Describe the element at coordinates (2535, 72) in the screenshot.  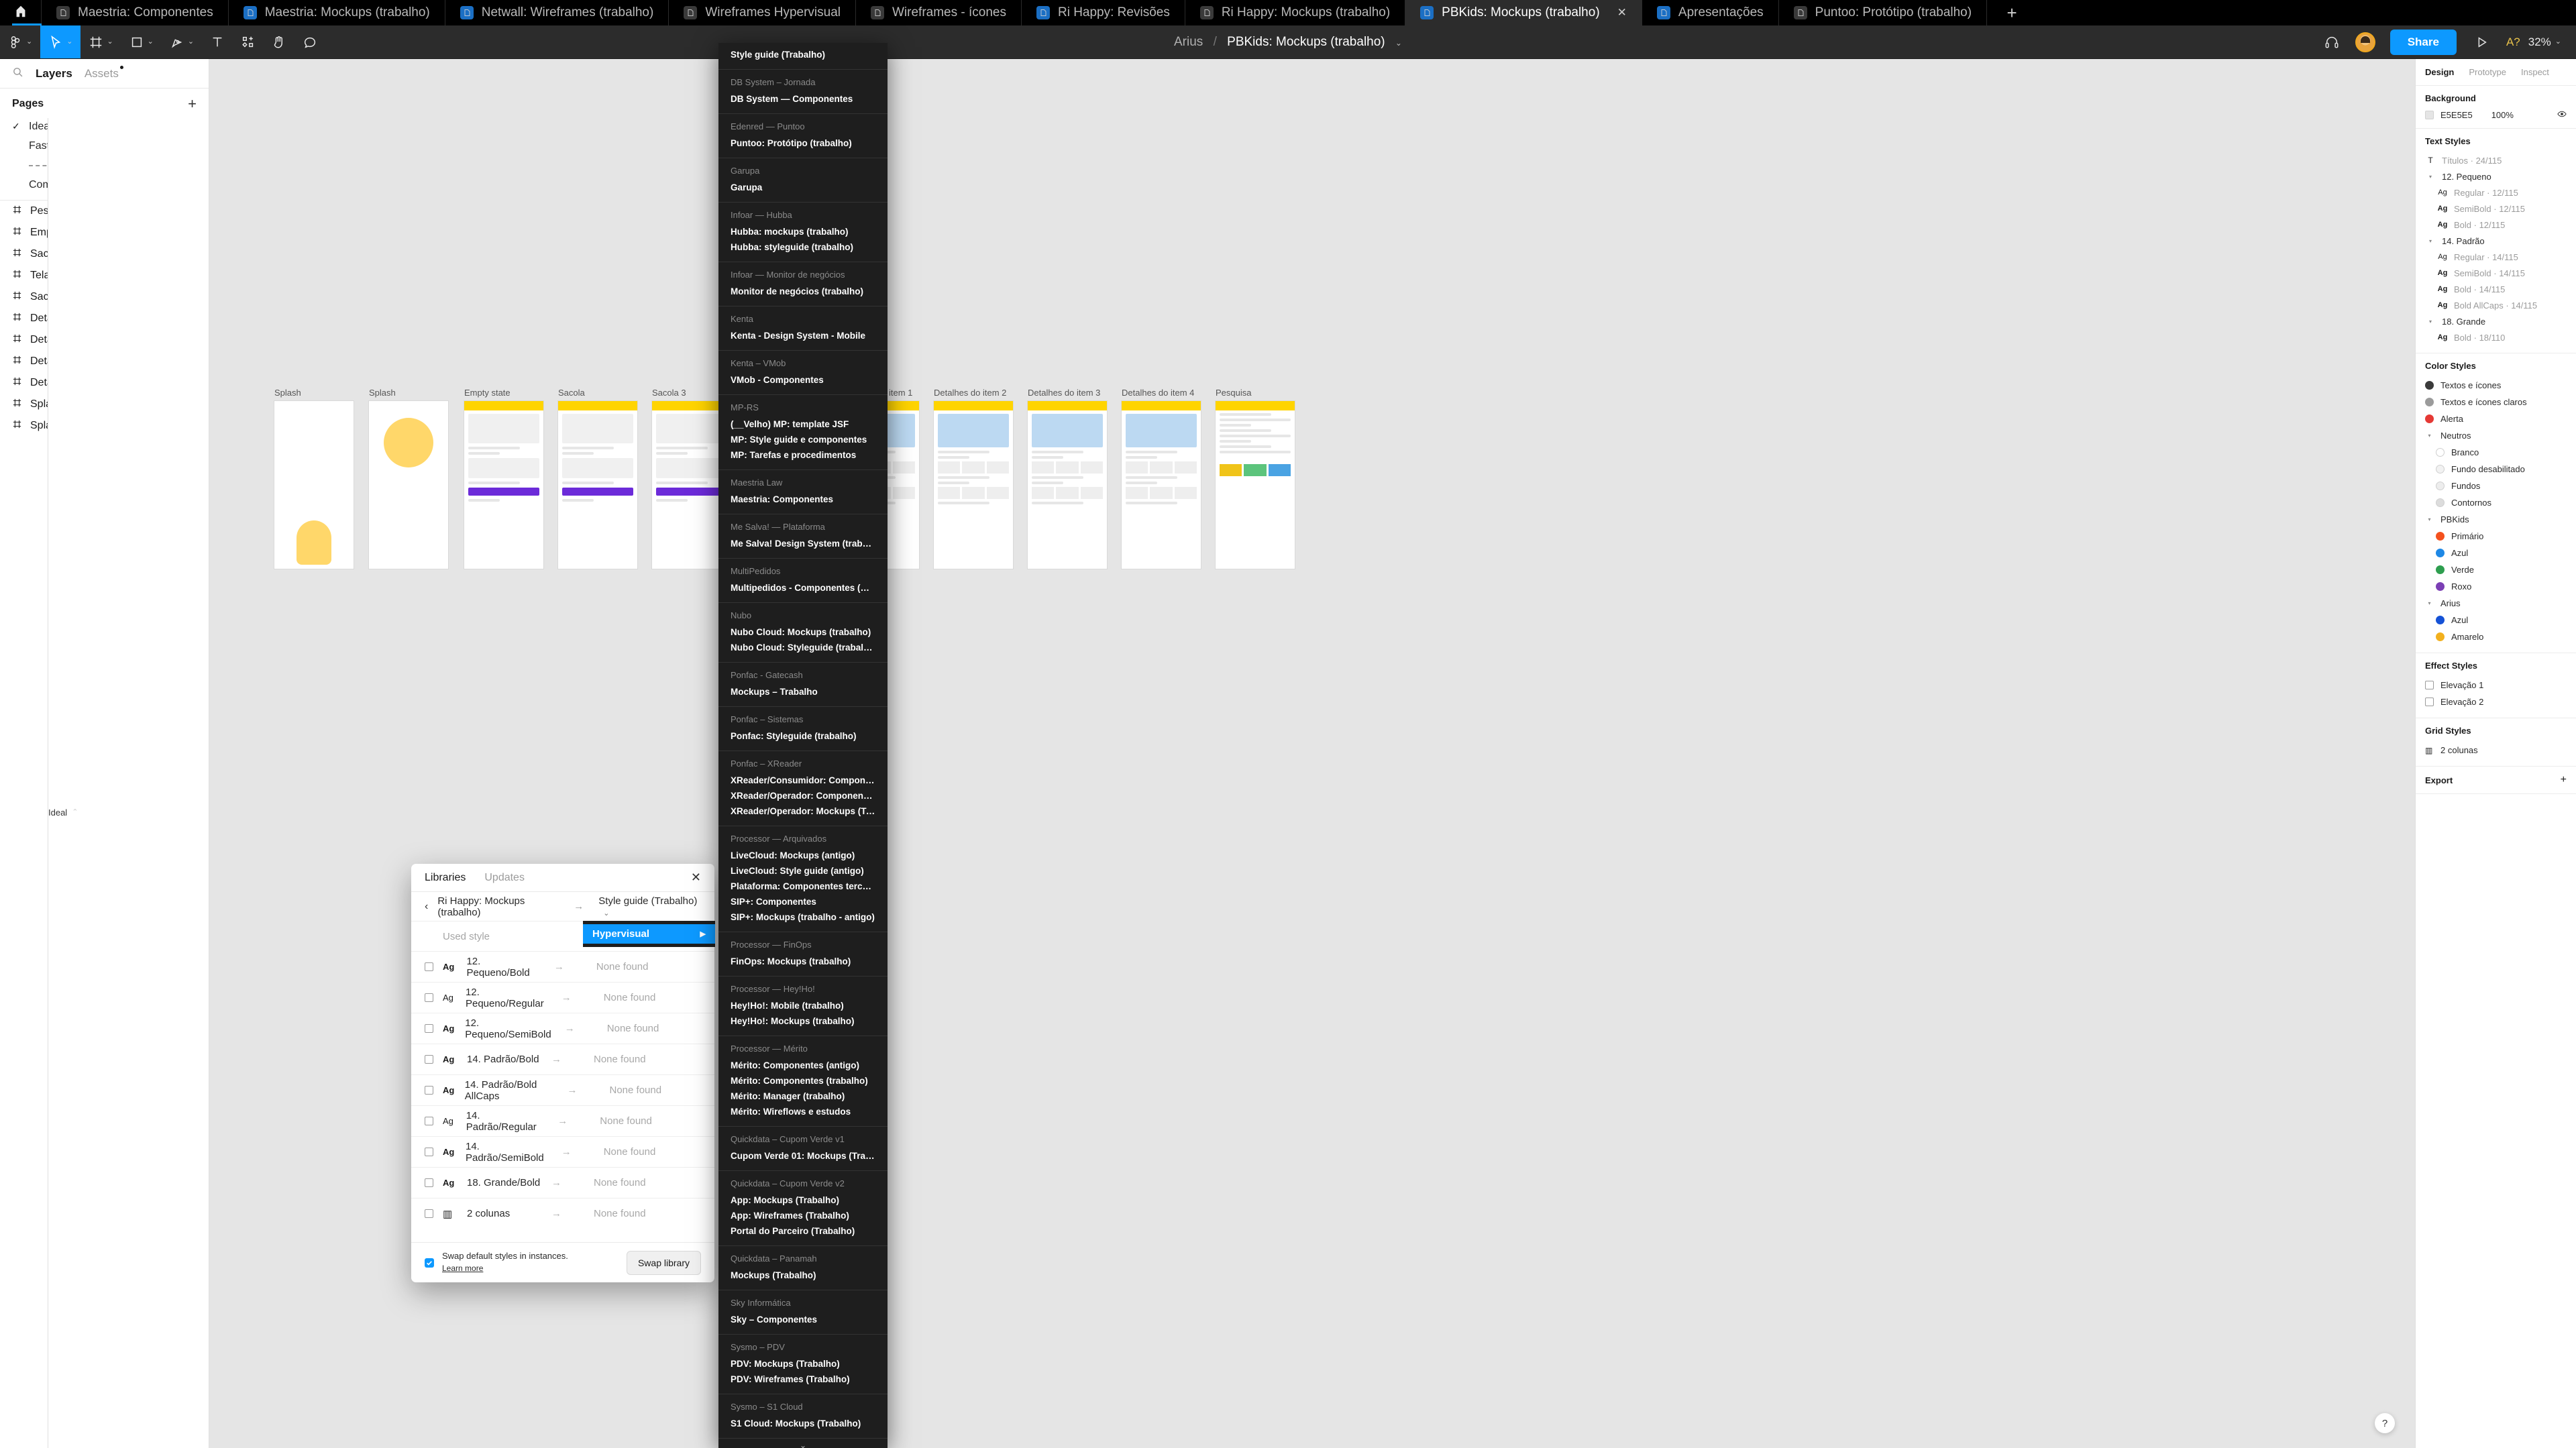
I see `tab-inspect: Inspect` at that location.